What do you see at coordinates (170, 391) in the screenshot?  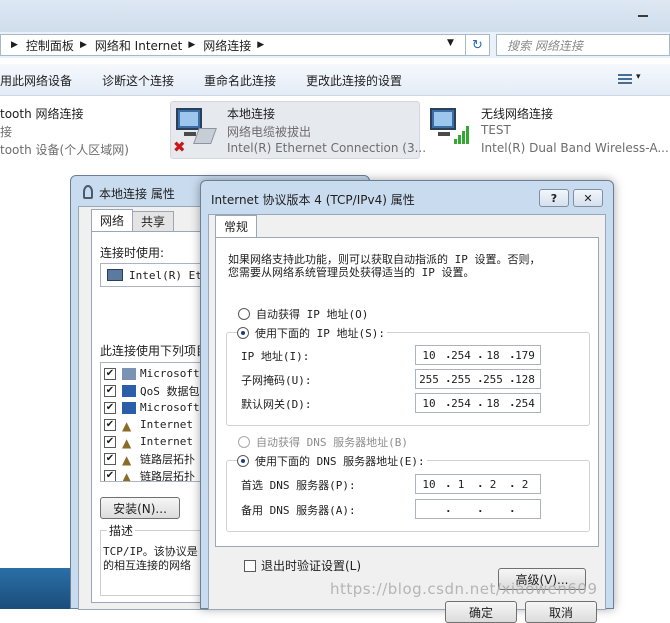 I see `component-label: QoS 数据包` at bounding box center [170, 391].